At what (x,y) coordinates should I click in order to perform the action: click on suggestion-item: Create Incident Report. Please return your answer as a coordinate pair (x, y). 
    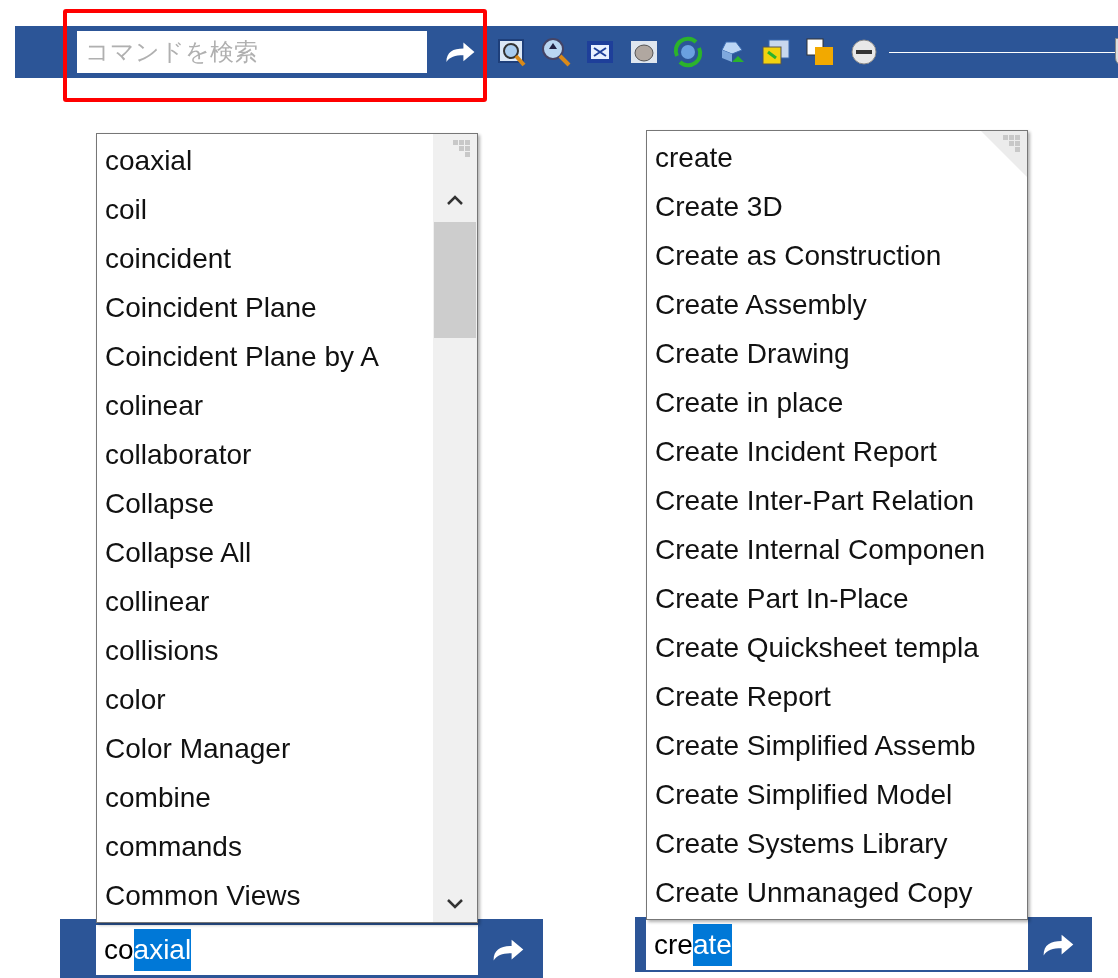
    Looking at the image, I should click on (837, 451).